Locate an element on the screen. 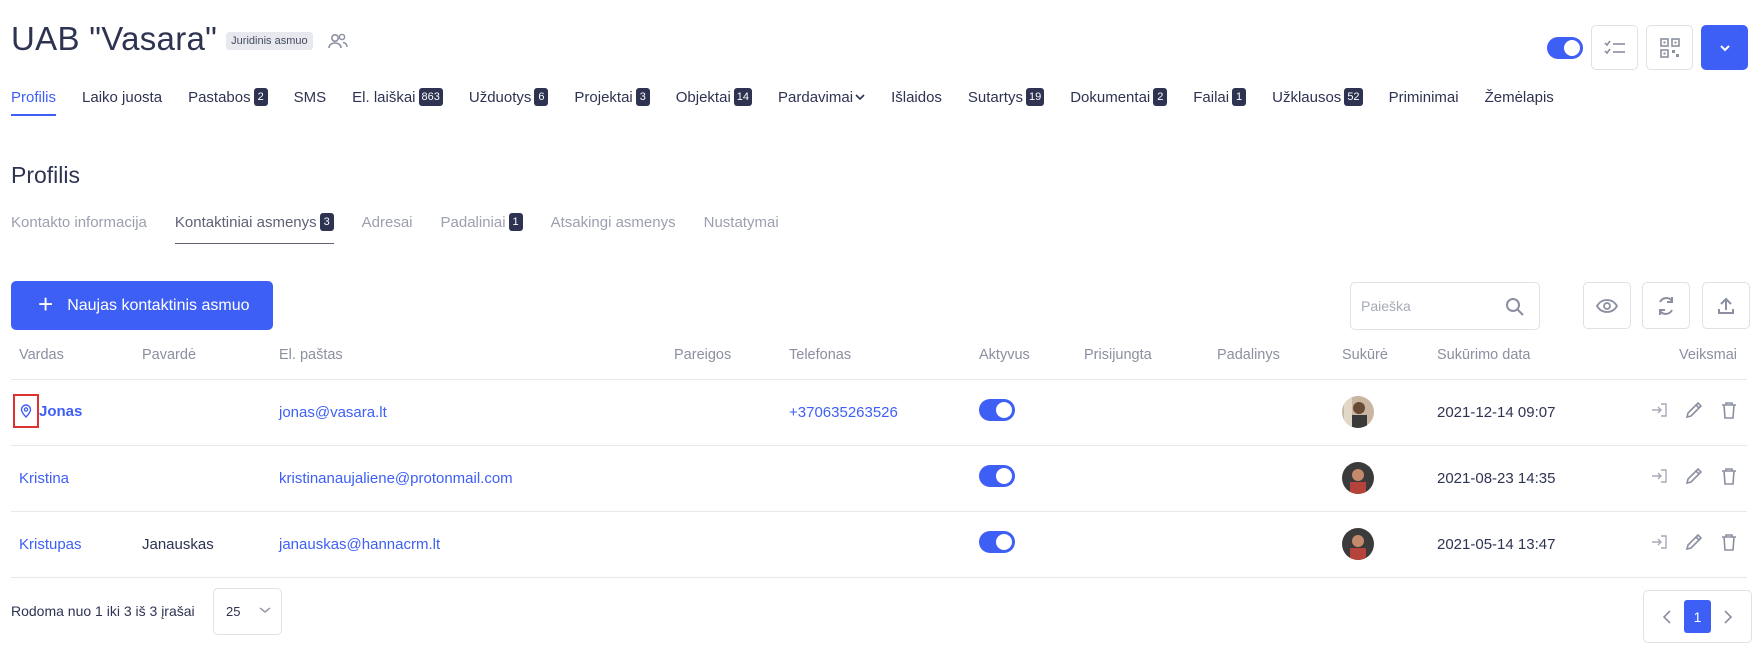  tab-uzduotys: Užduotys 6 is located at coordinates (509, 101).